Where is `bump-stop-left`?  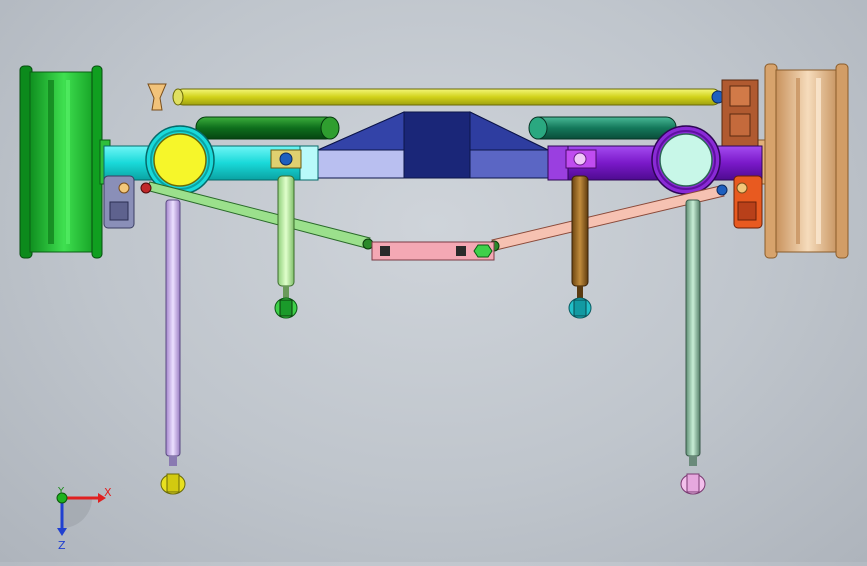
bump-stop-left is located at coordinates (157, 97).